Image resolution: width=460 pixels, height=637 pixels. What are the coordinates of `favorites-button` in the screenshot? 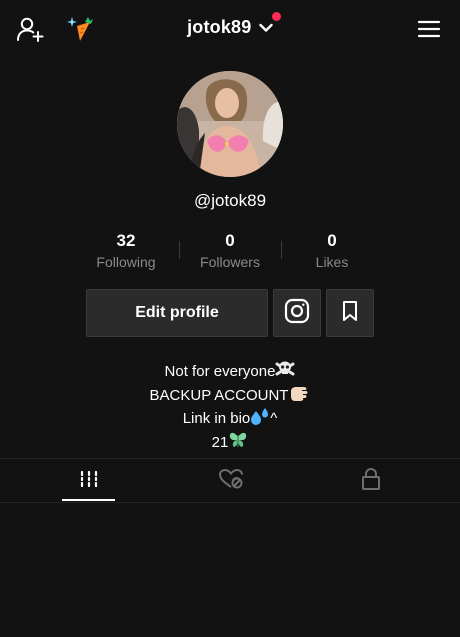 It's located at (350, 313).